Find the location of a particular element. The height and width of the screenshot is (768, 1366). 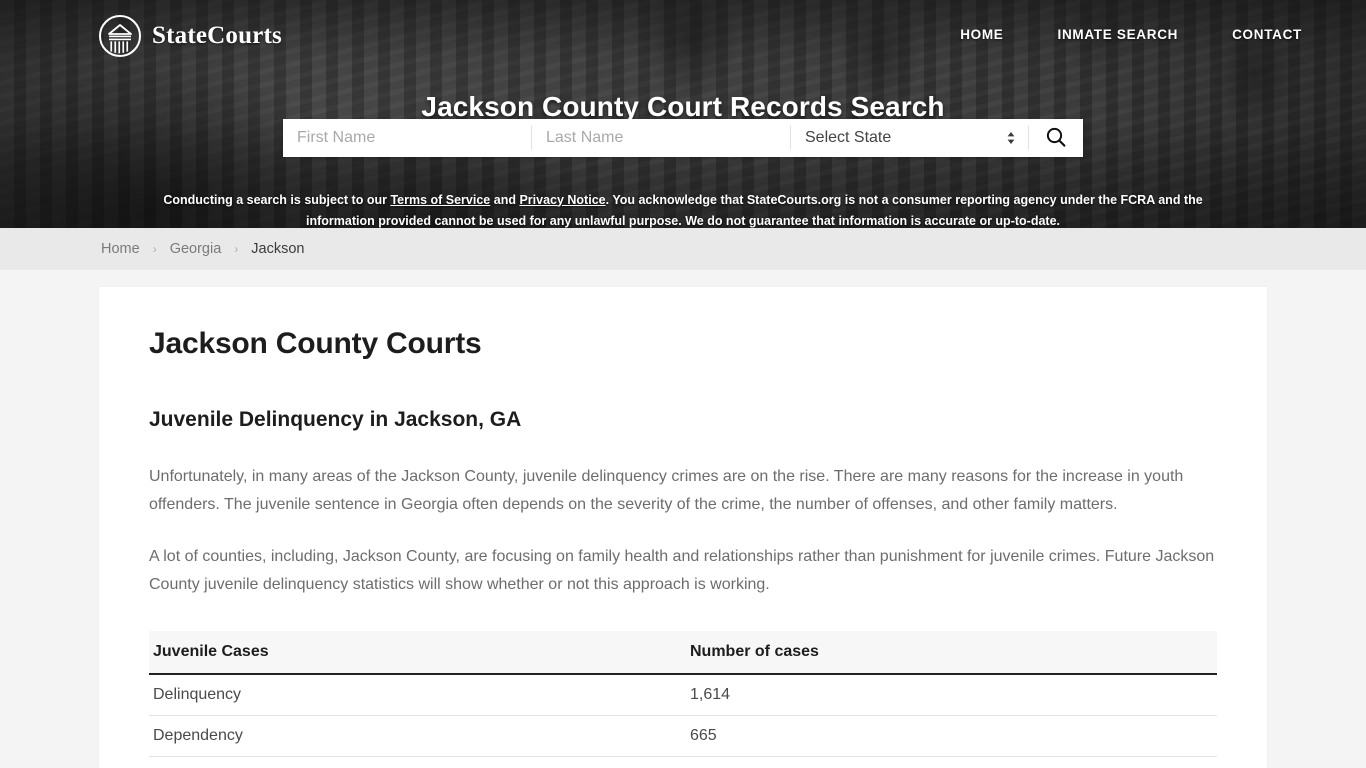

brand-logo-link: StateCourts is located at coordinates (190, 36).